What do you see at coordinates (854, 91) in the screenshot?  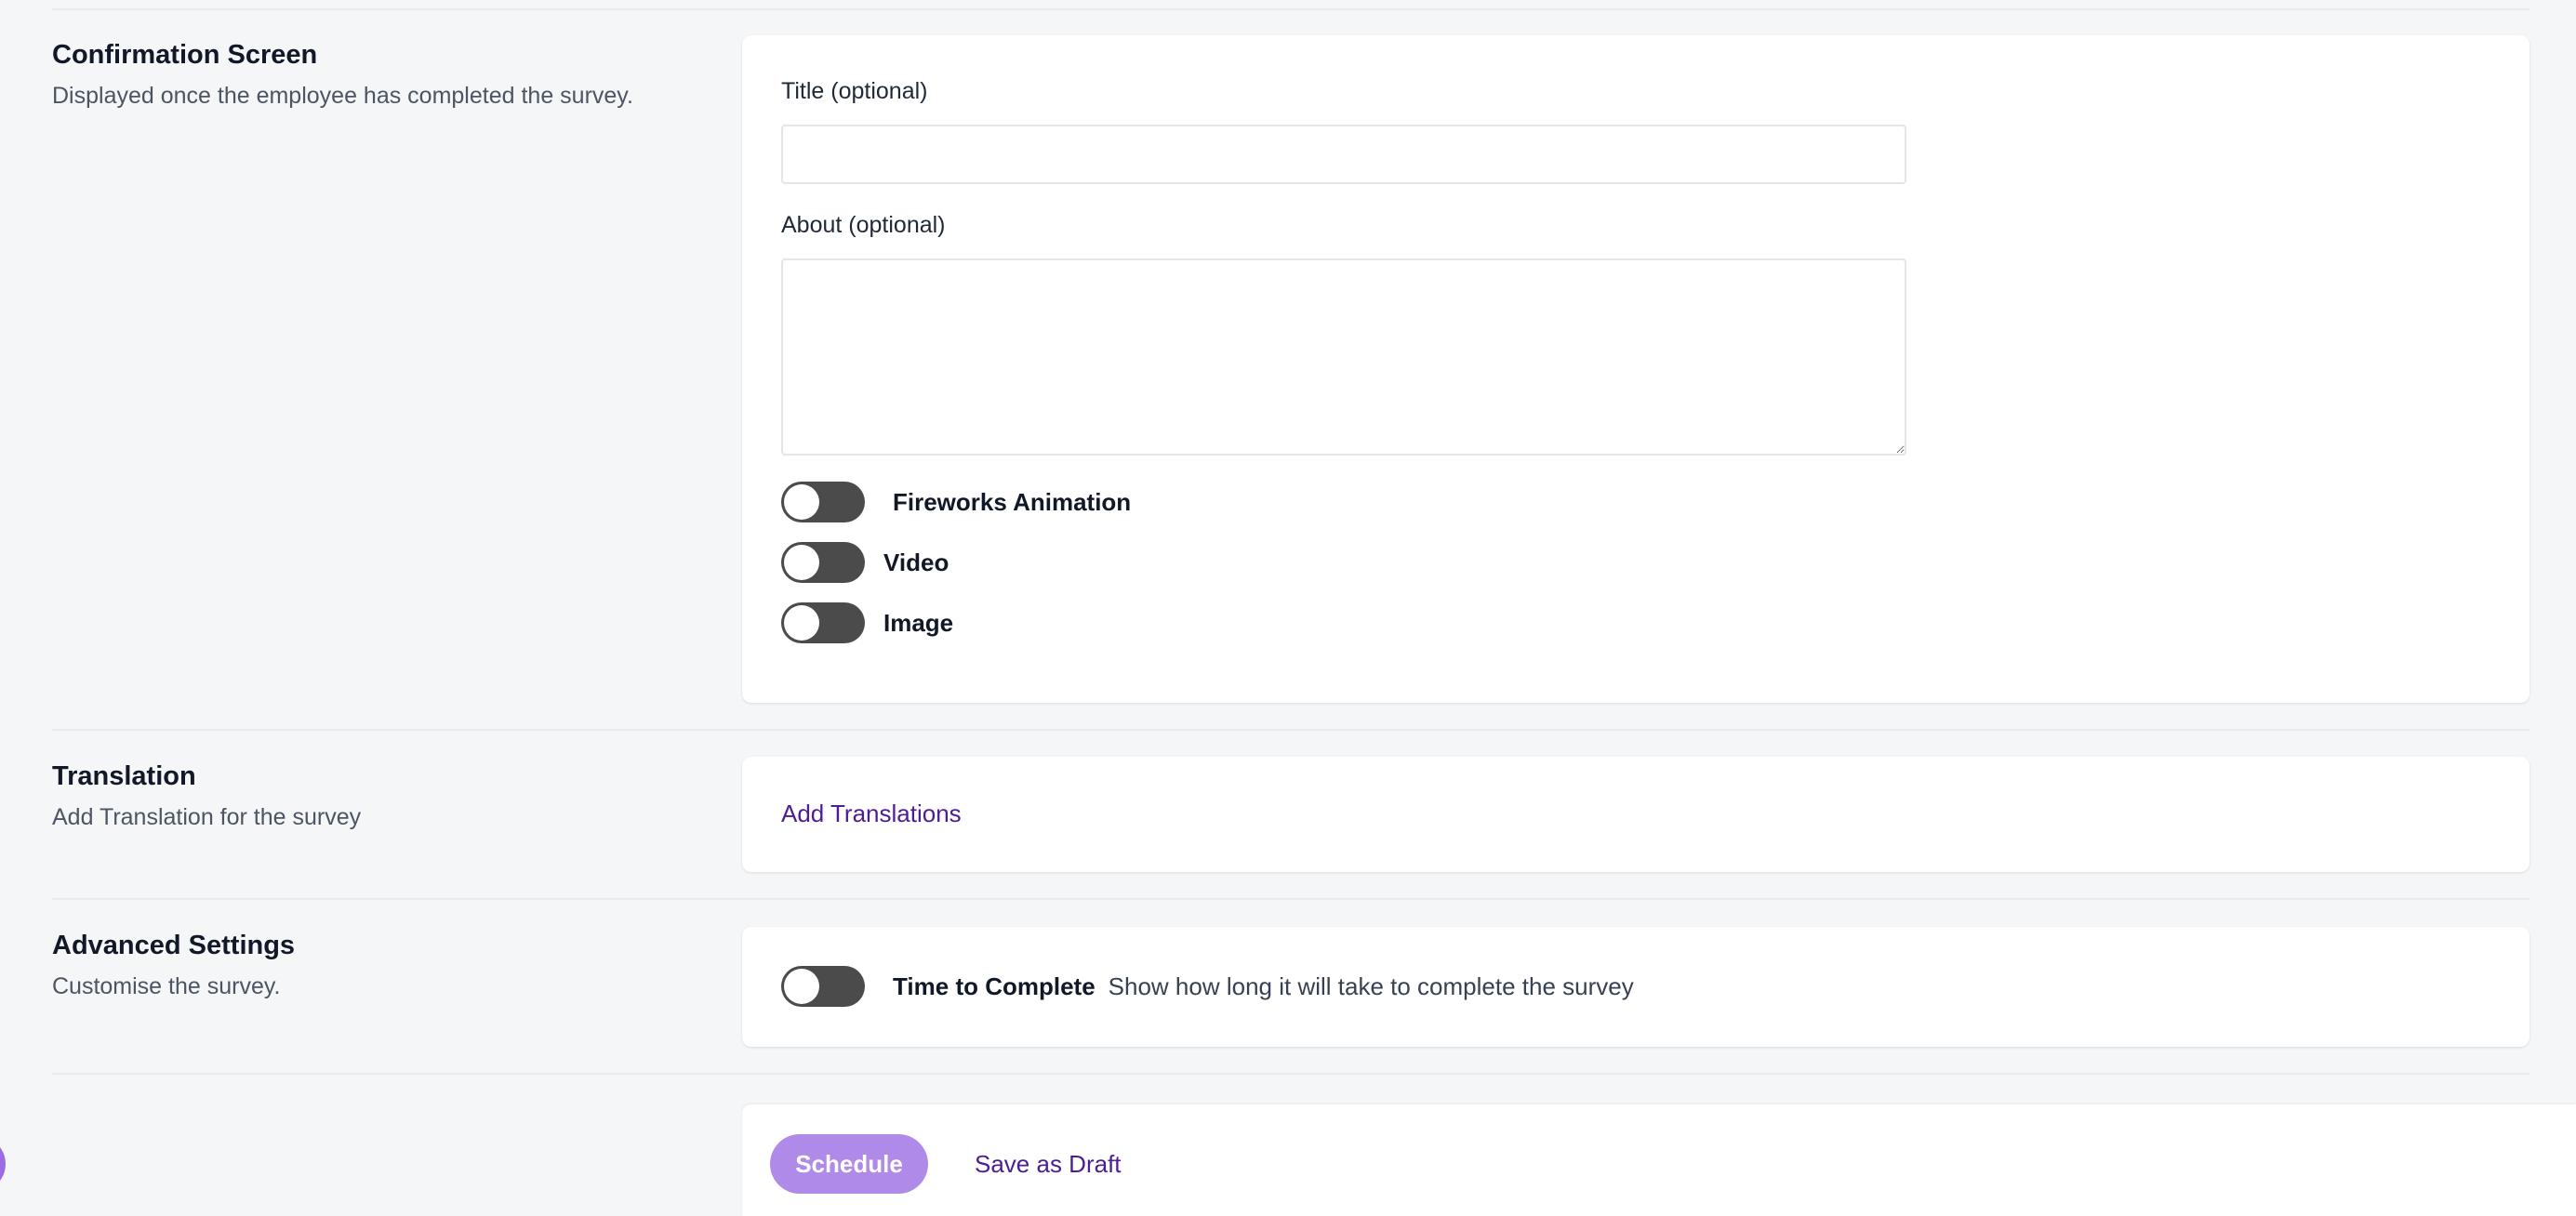 I see `title-field-label: Title (optional)` at bounding box center [854, 91].